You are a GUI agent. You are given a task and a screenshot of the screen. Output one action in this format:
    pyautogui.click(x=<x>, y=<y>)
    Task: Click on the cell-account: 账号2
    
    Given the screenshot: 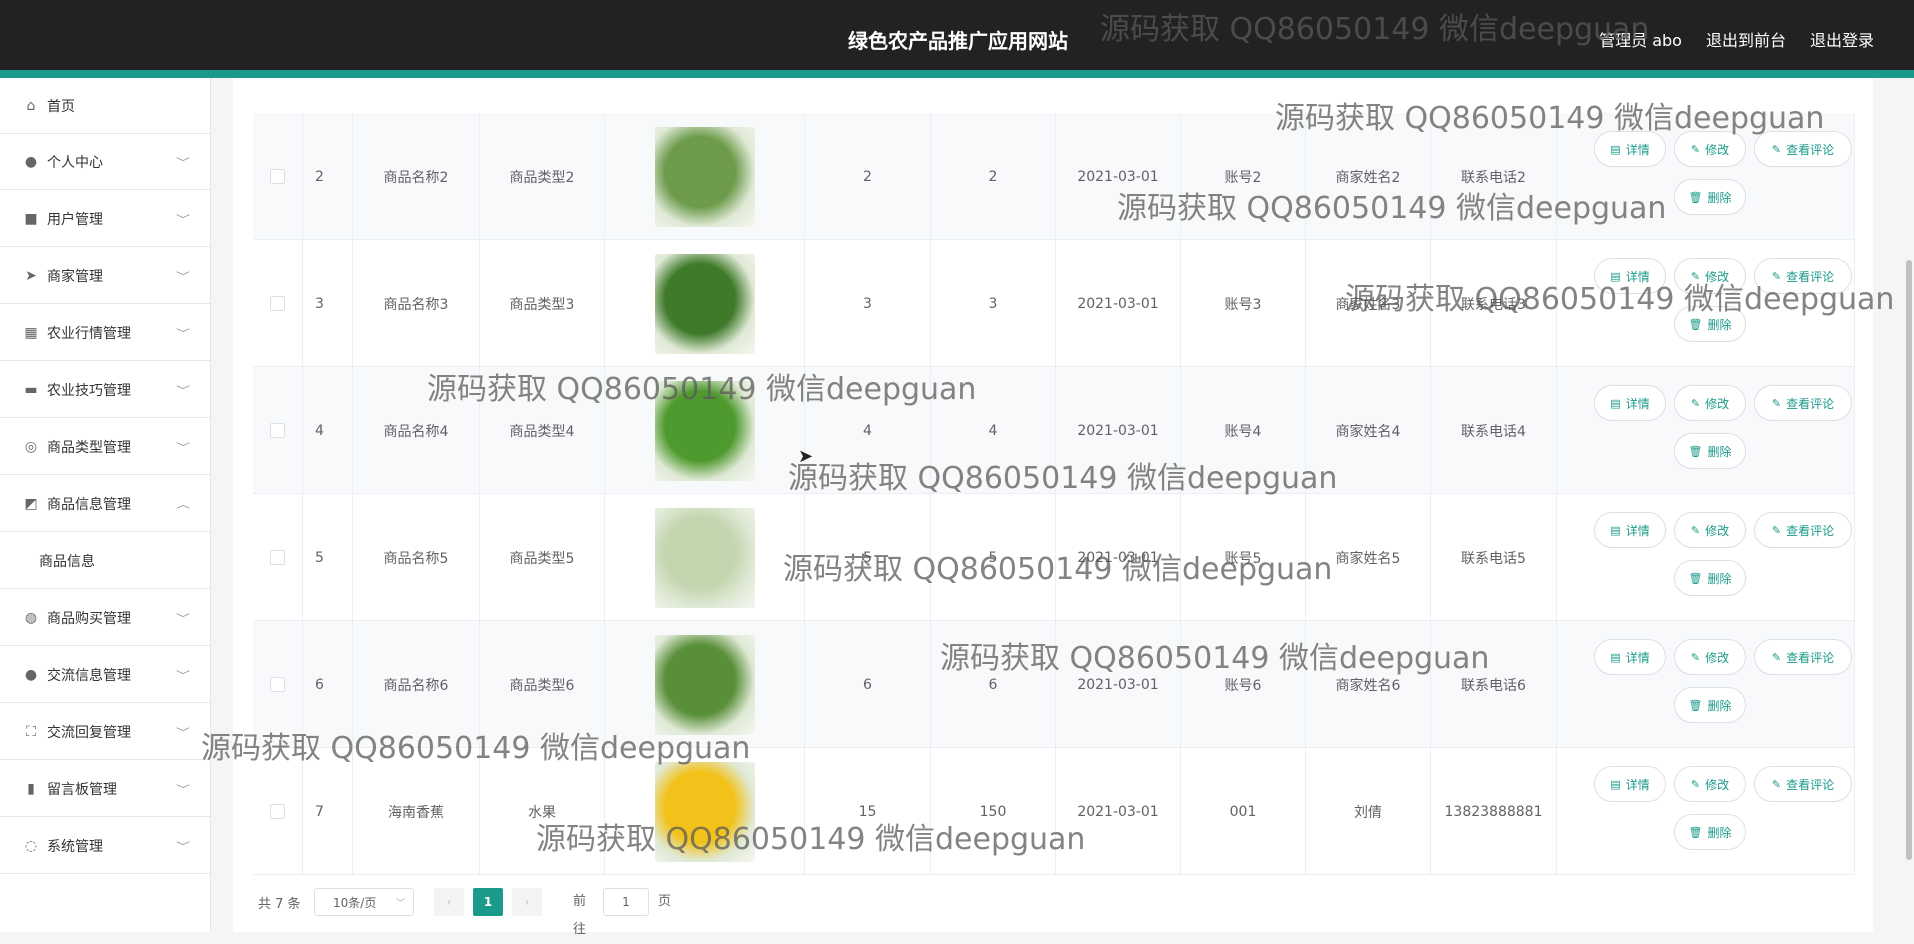 What is the action you would take?
    pyautogui.click(x=1243, y=176)
    